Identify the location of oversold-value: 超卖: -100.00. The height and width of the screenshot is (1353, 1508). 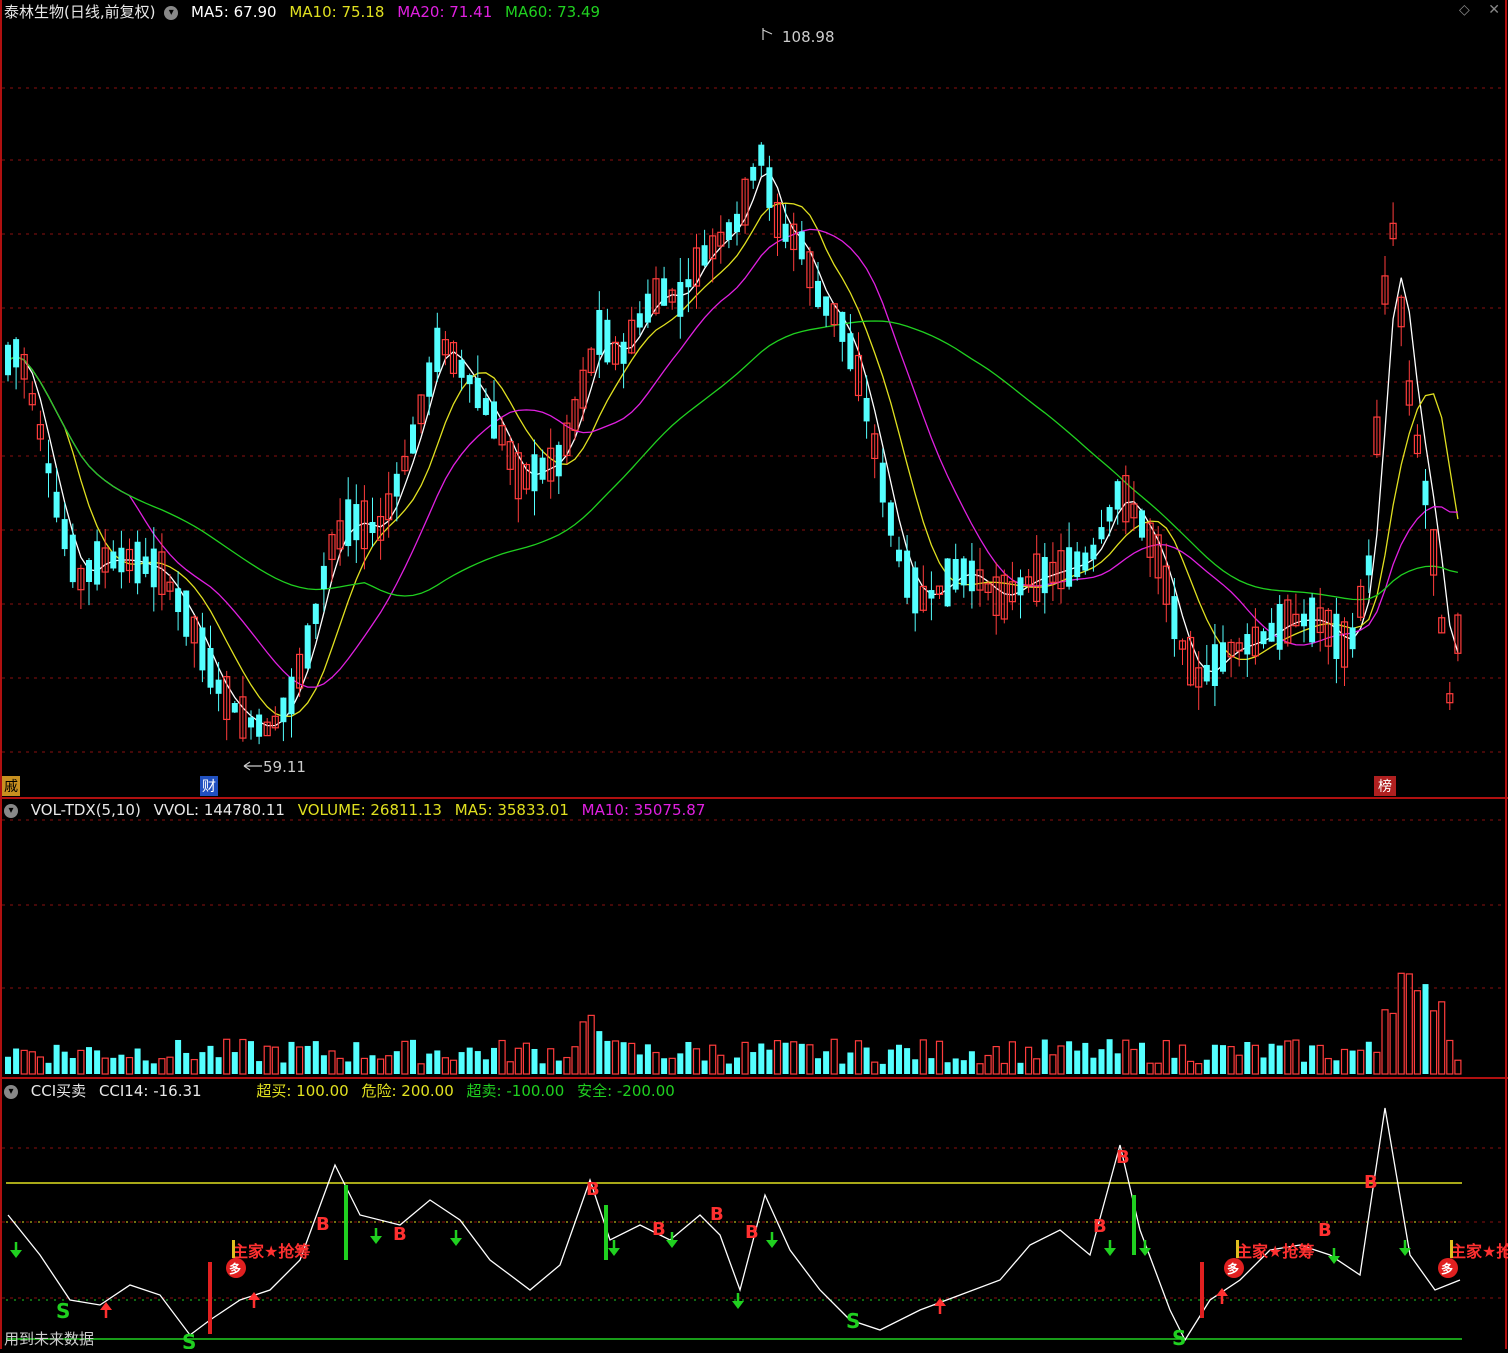
(515, 1091).